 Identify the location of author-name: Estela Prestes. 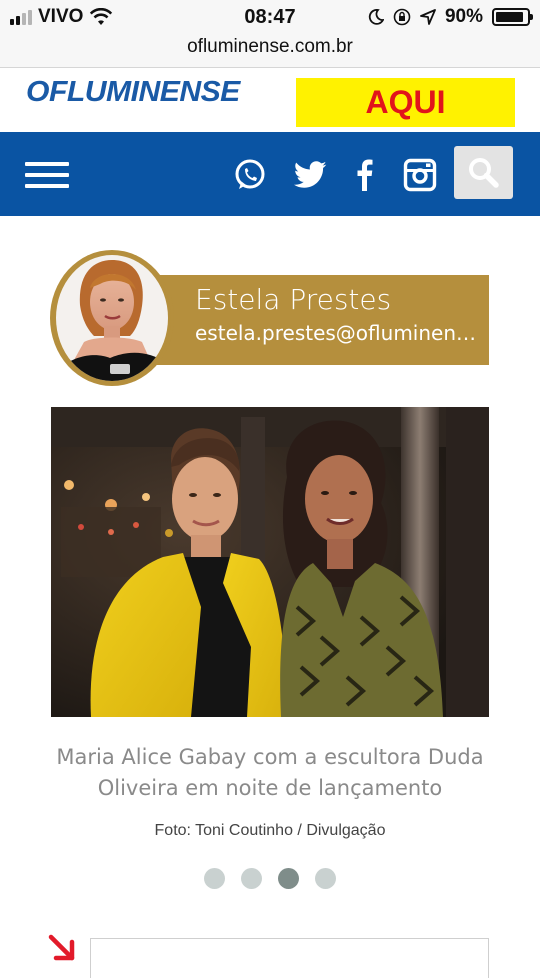
(293, 299).